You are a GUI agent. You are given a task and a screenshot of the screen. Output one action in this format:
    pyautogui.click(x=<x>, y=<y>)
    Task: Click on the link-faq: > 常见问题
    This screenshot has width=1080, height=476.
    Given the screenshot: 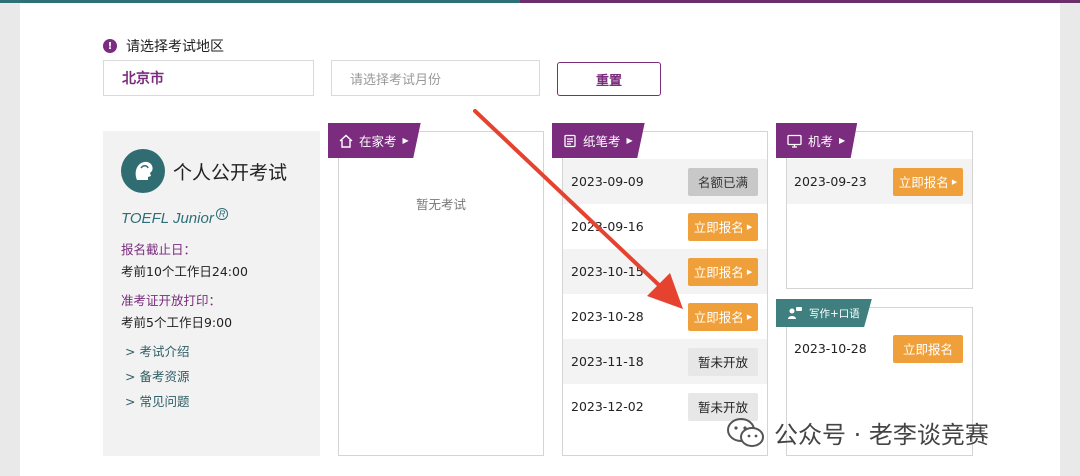 What is the action you would take?
    pyautogui.click(x=157, y=400)
    